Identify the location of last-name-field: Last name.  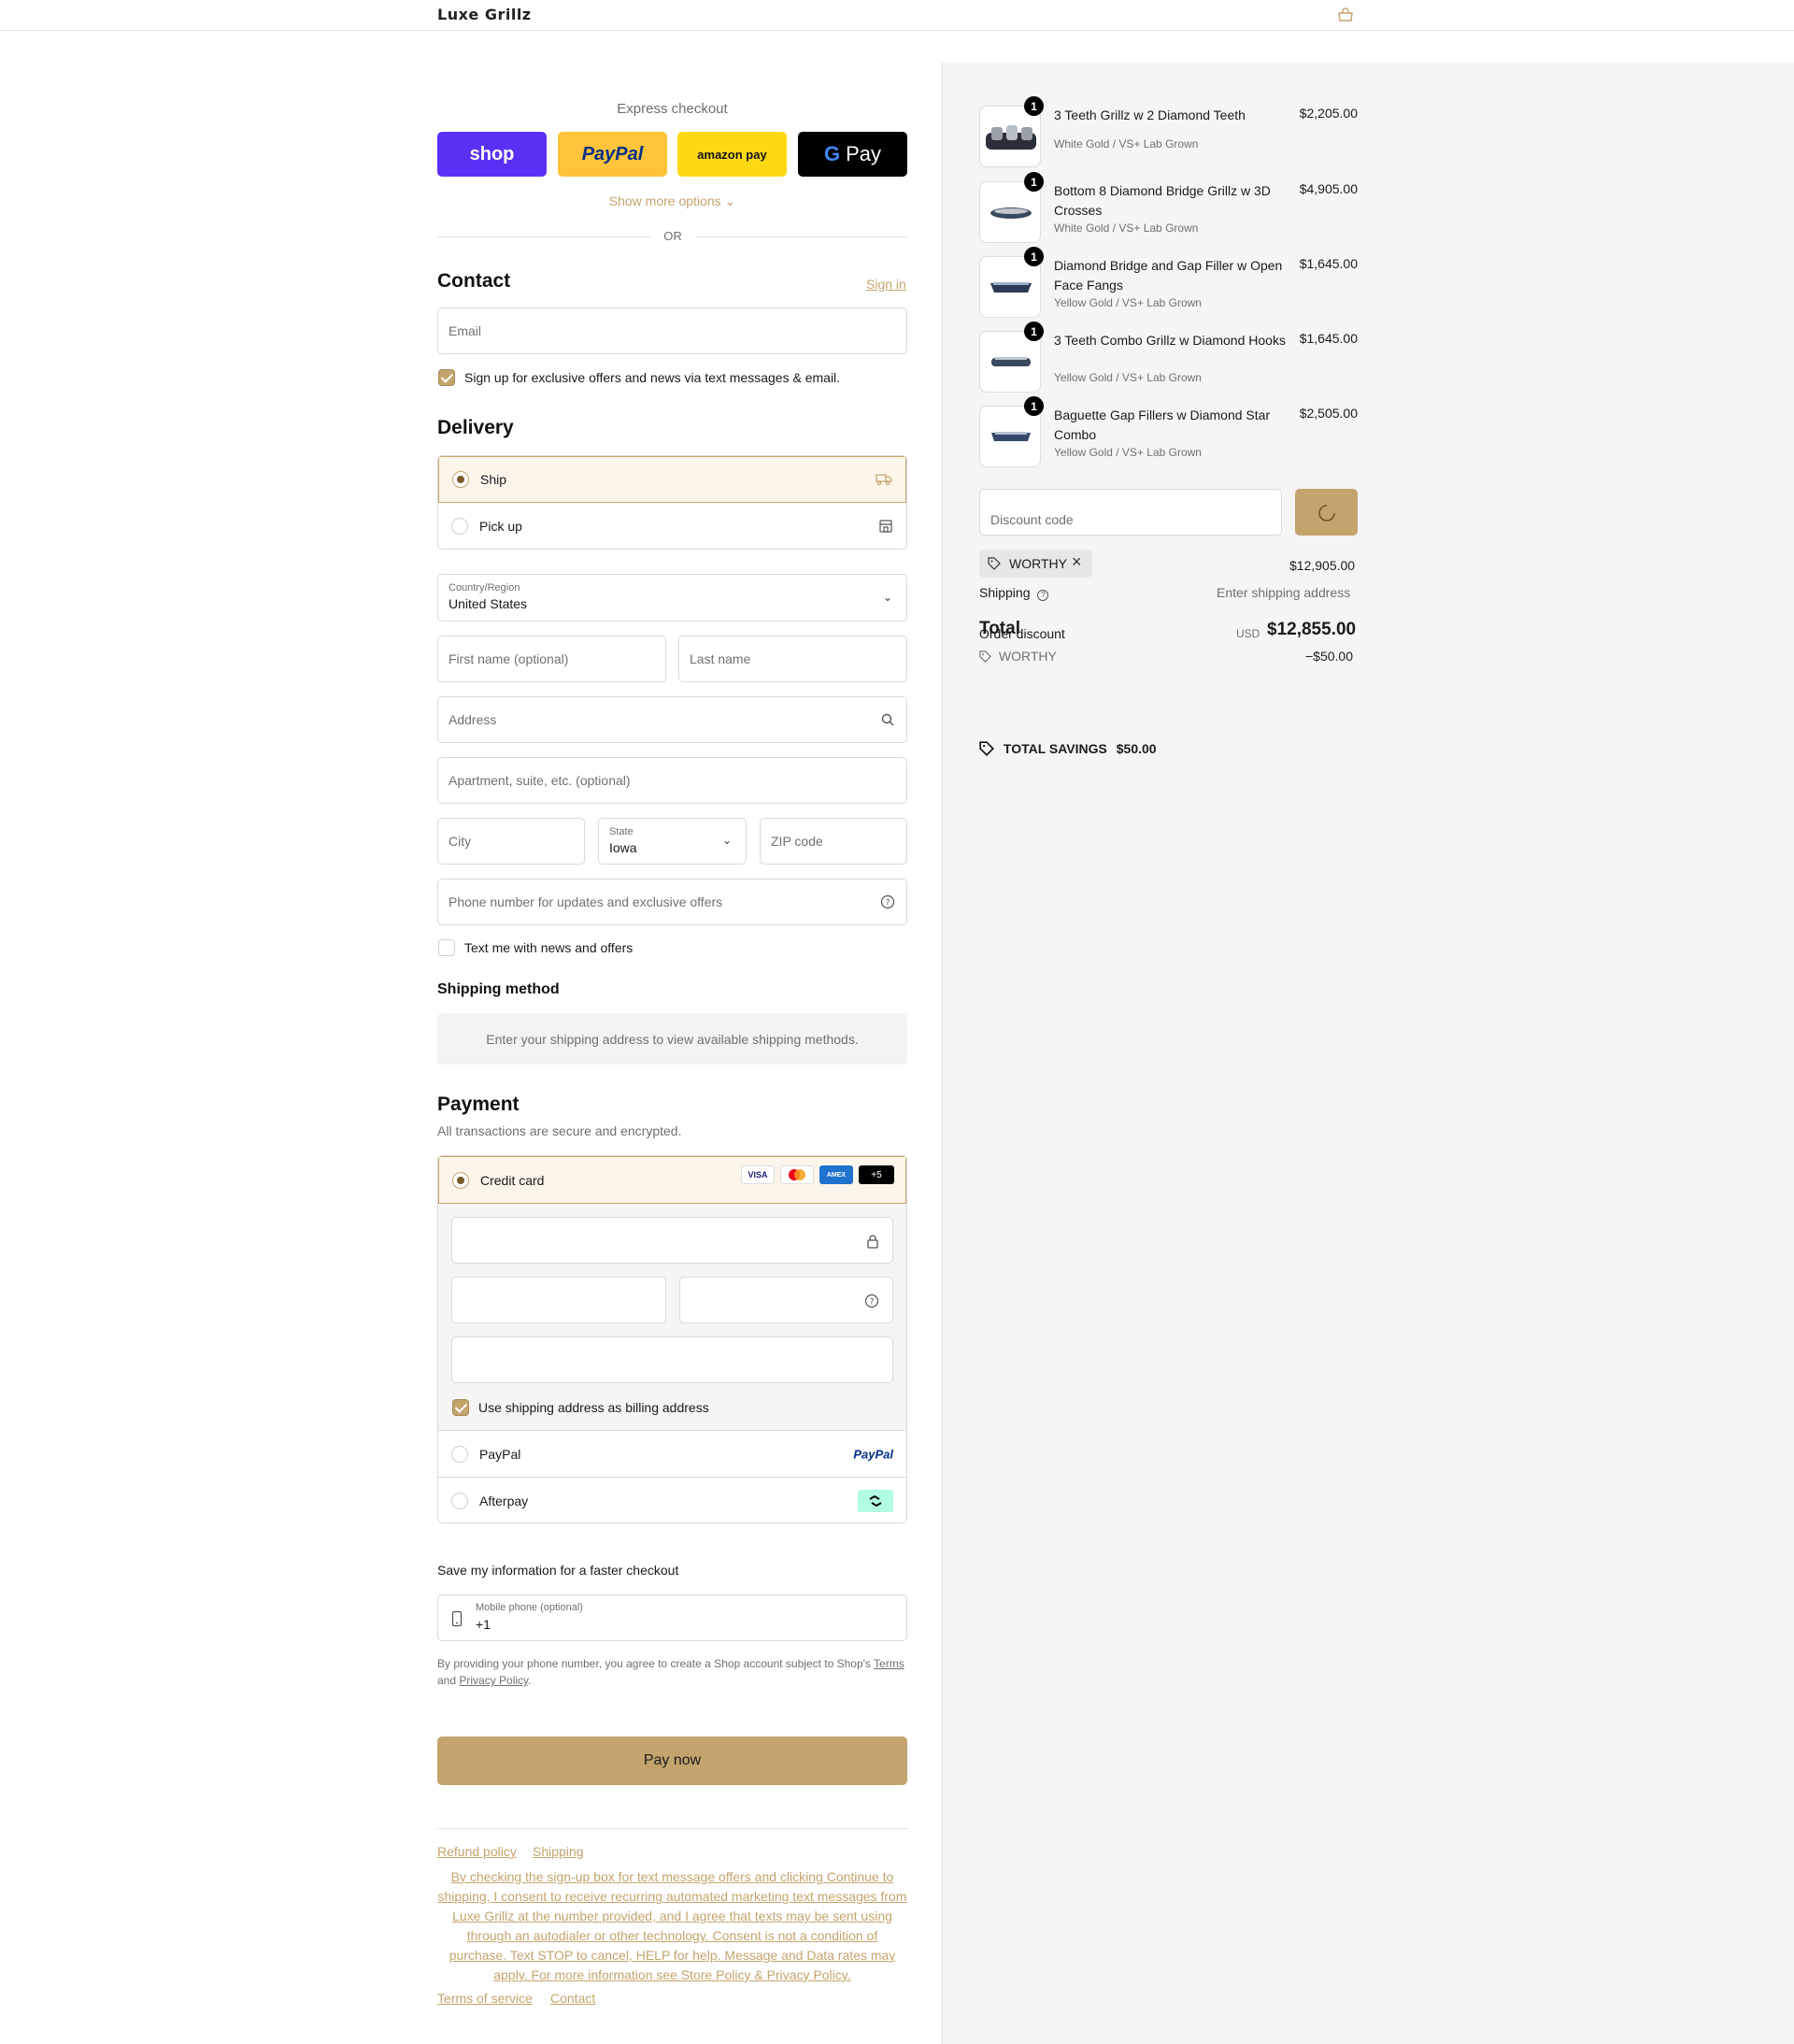
(792, 659).